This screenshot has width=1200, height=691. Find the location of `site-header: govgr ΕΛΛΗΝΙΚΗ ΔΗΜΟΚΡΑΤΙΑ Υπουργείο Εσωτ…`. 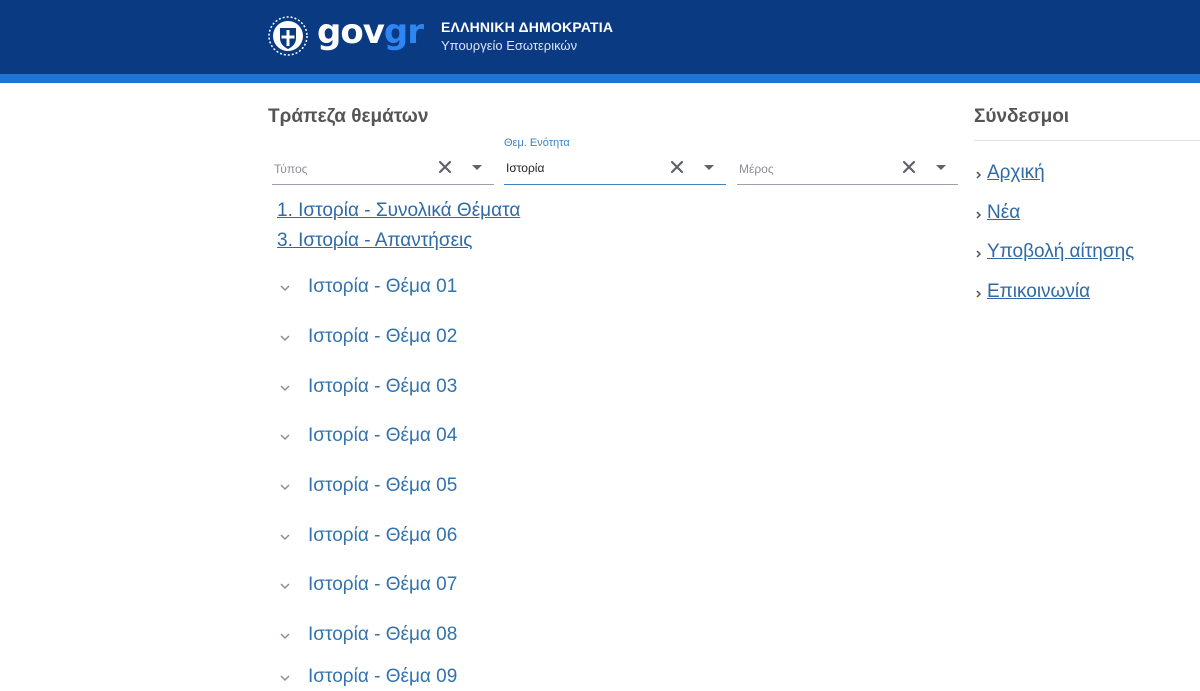

site-header: govgr ΕΛΛΗΝΙΚΗ ΔΗΜΟΚΡΑΤΙΑ Υπουργείο Εσωτ… is located at coordinates (600, 37).